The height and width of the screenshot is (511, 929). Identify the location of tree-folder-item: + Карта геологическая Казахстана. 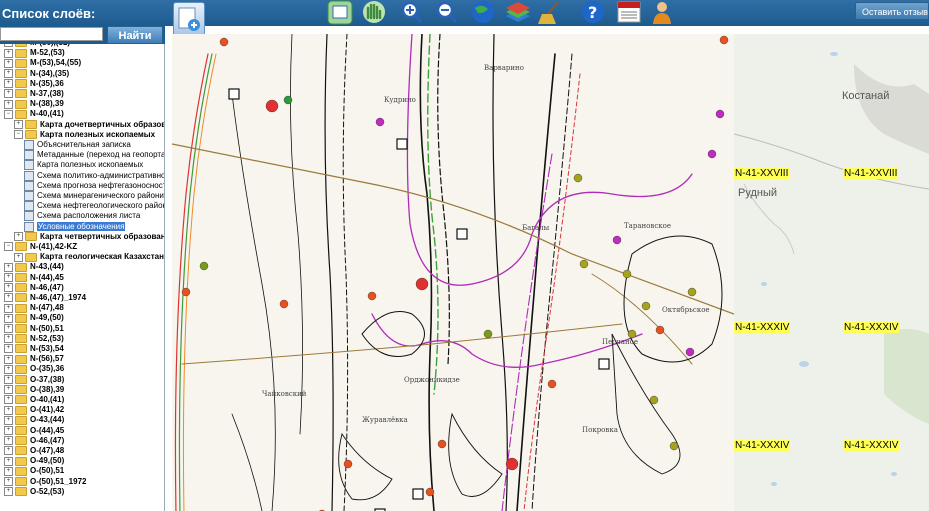
(89, 257).